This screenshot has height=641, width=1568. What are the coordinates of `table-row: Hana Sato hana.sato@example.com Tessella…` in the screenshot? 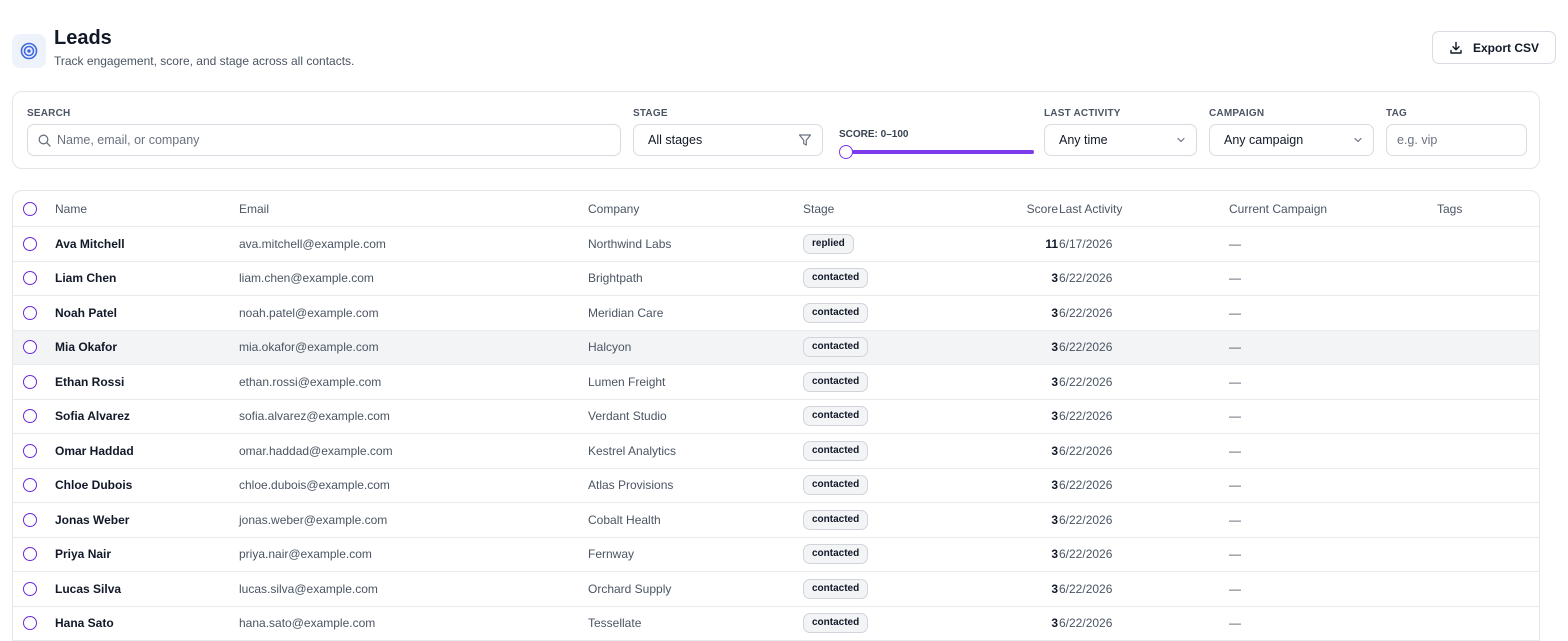 It's located at (776, 624).